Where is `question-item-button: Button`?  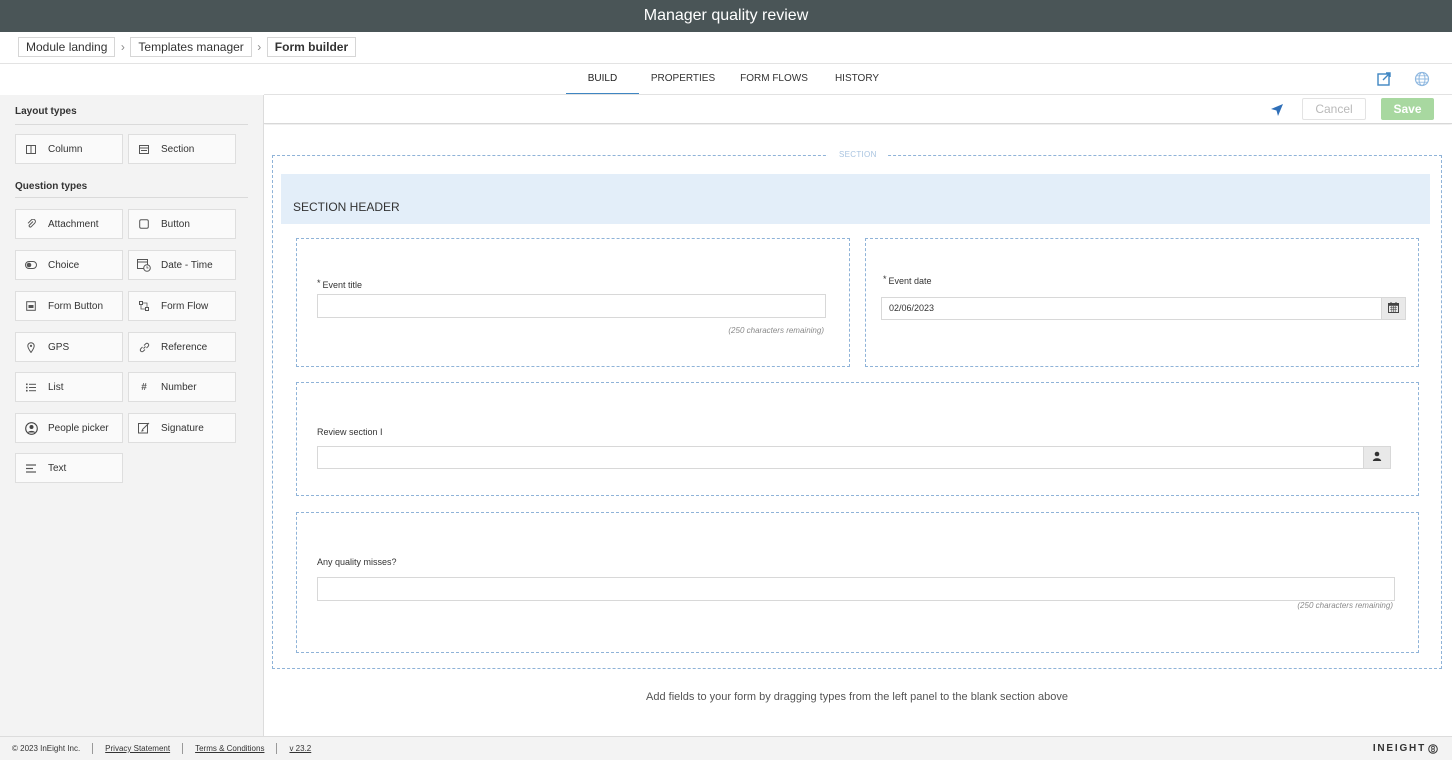
question-item-button: Button is located at coordinates (182, 224).